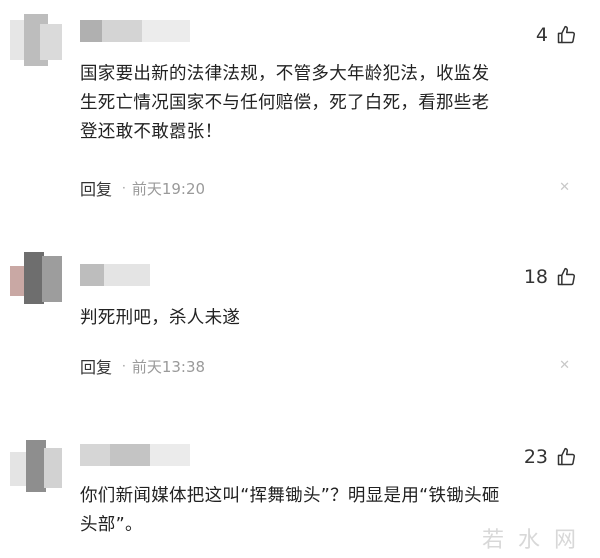  What do you see at coordinates (550, 457) in the screenshot?
I see `like-button: 23` at bounding box center [550, 457].